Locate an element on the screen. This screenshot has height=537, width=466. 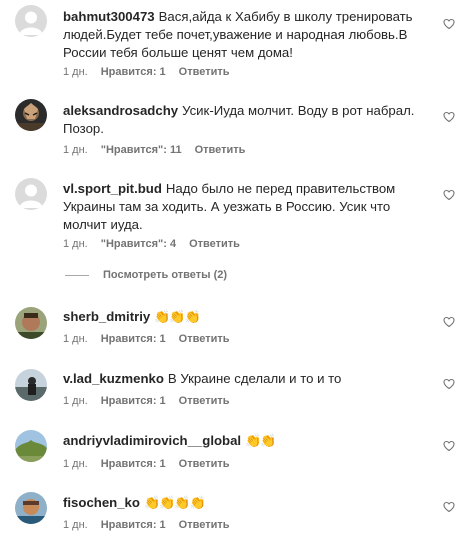
replies-divider-line is located at coordinates (77, 275).